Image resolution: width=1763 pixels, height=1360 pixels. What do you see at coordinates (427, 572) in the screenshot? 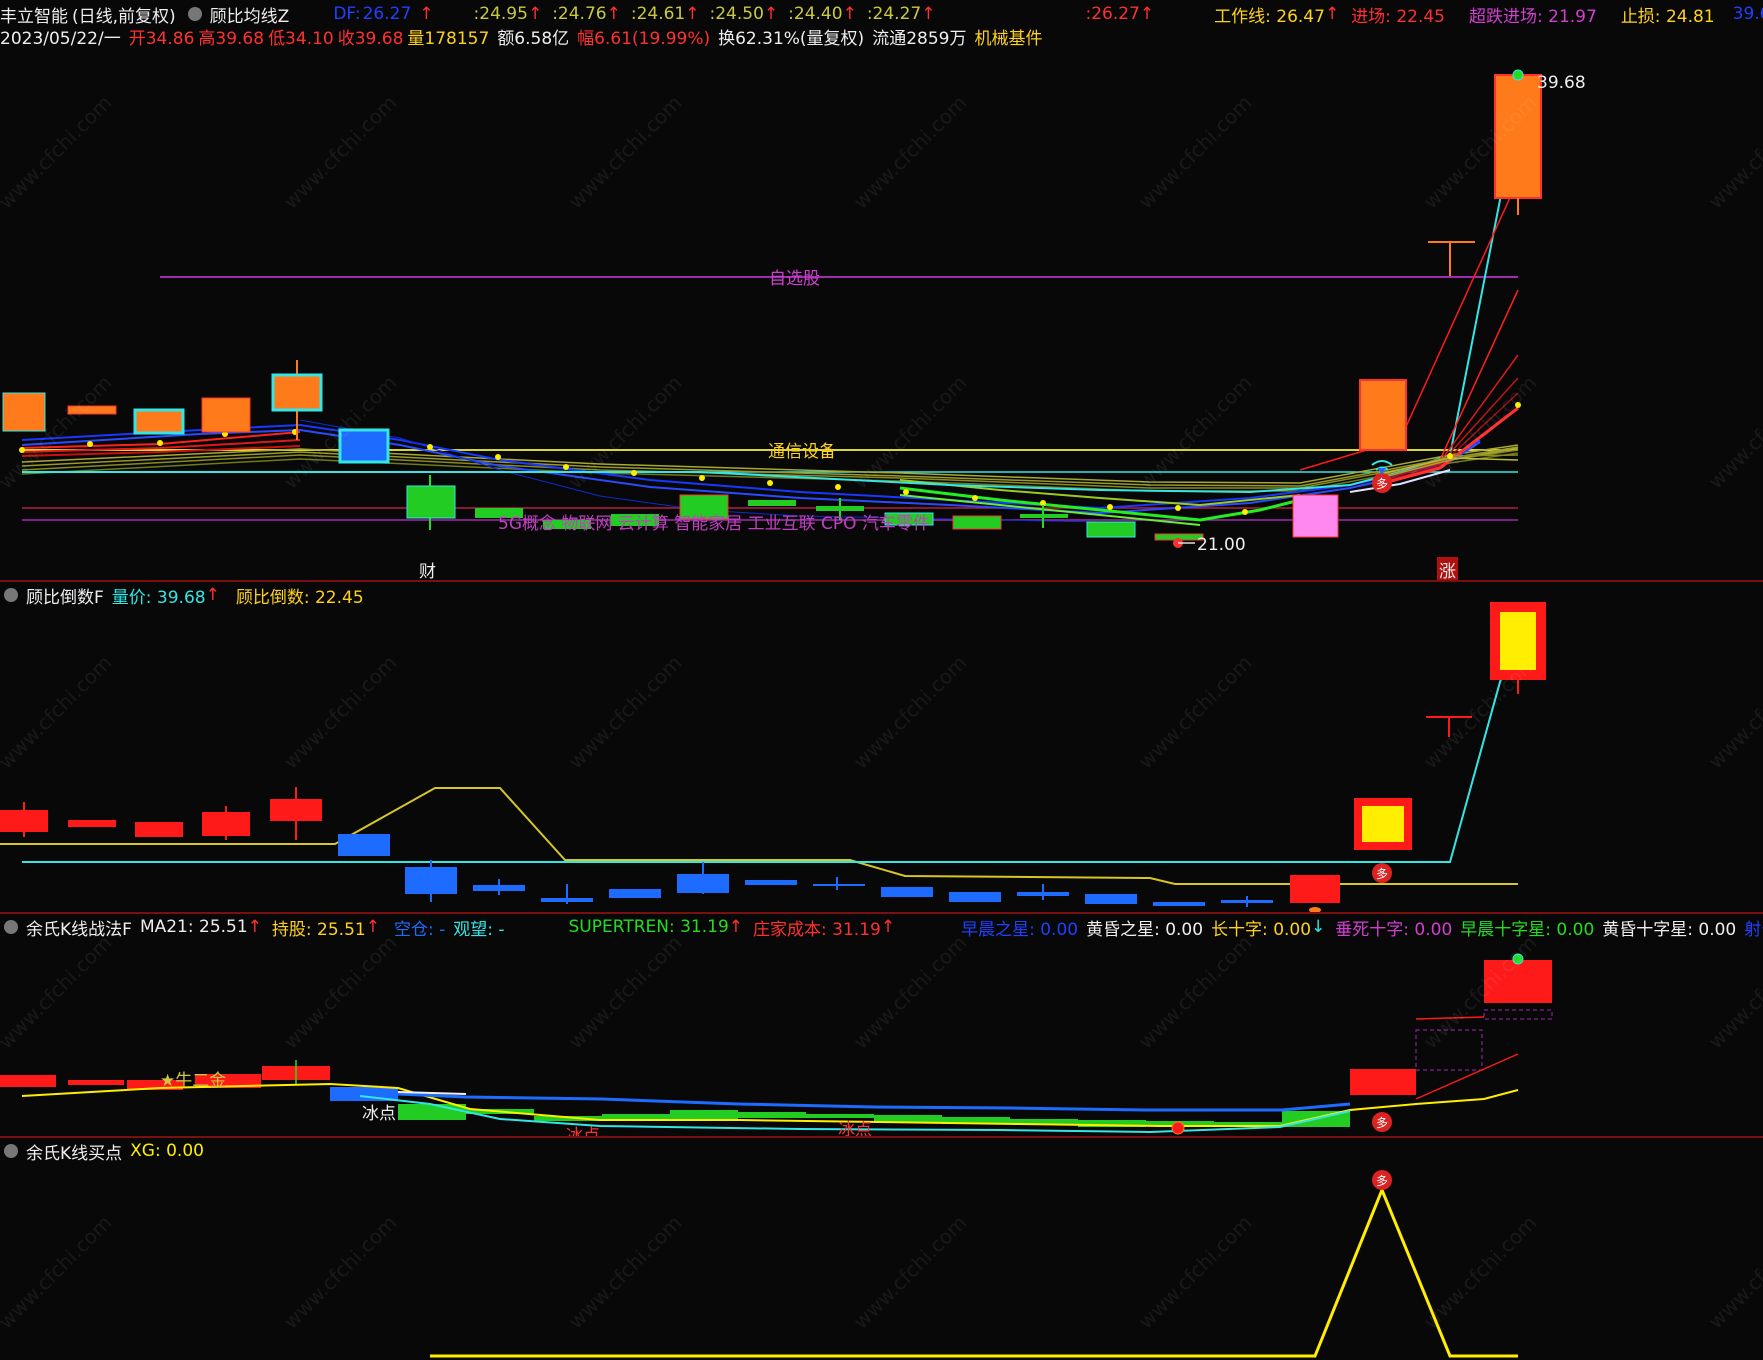
I see `cai-label: 财` at bounding box center [427, 572].